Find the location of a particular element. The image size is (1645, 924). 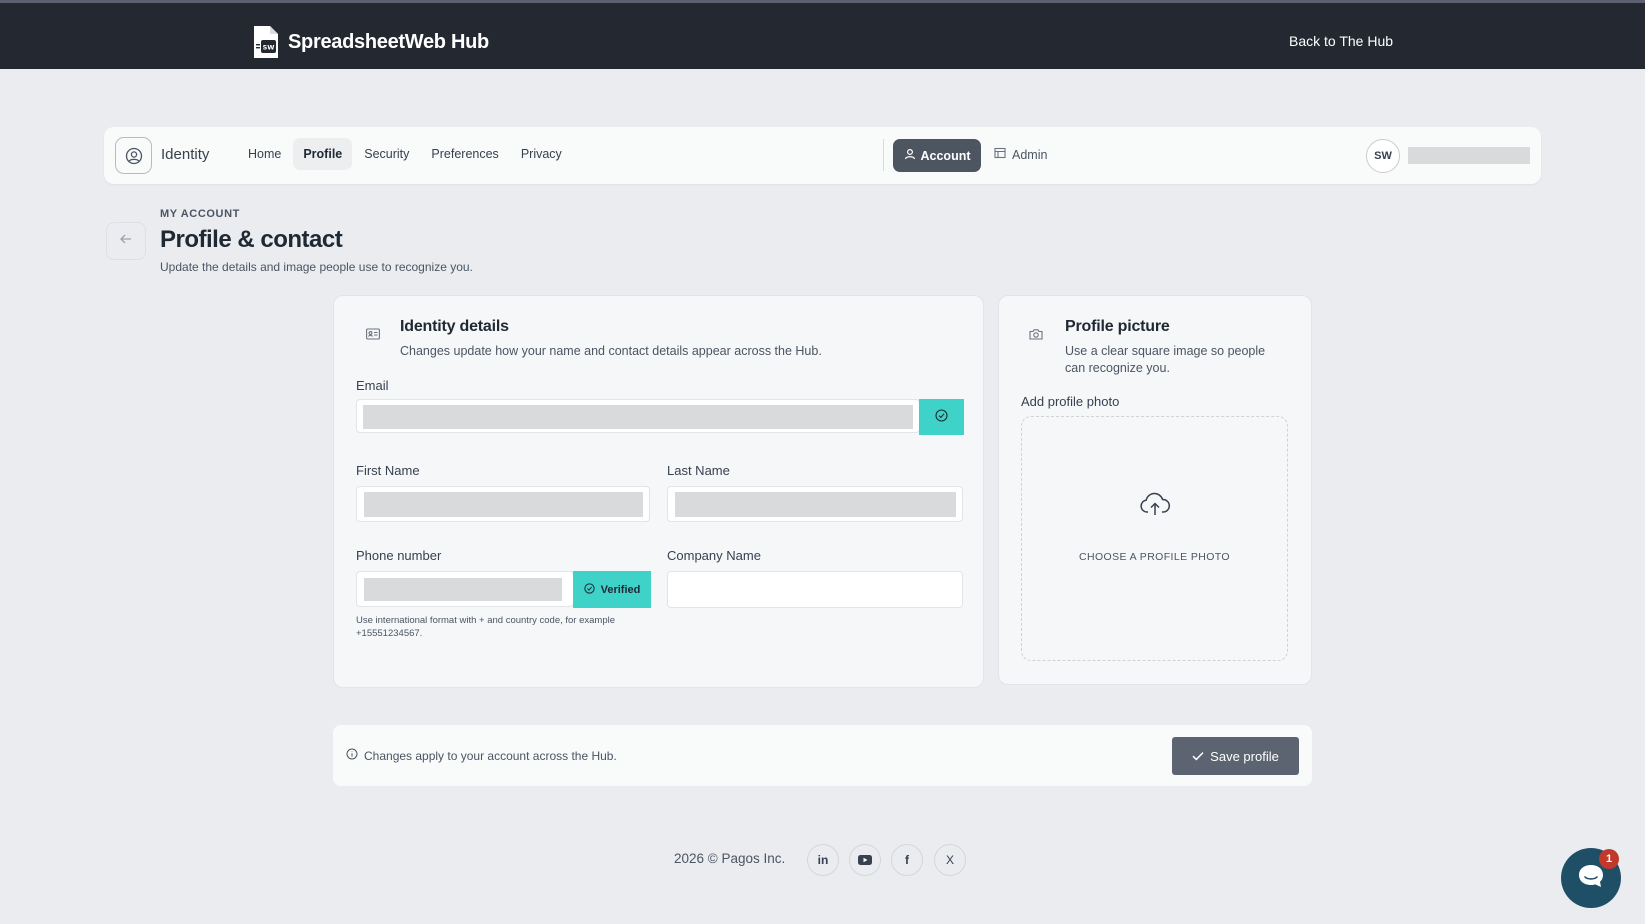

first-name-value-redacted is located at coordinates (503, 504).